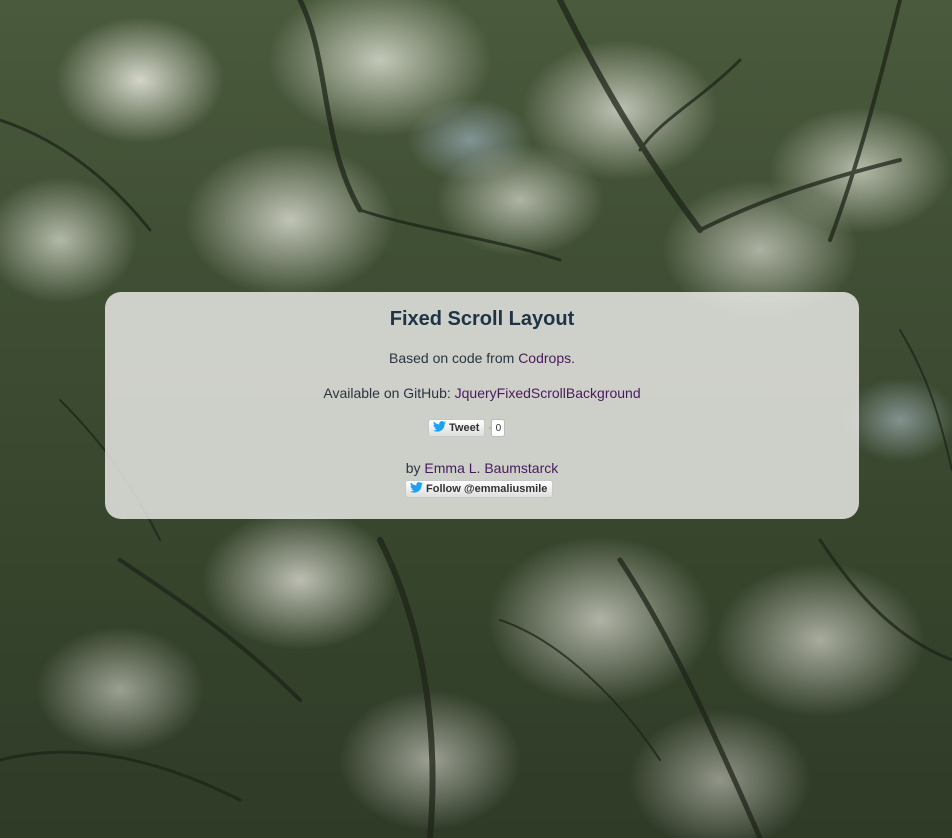  Describe the element at coordinates (482, 319) in the screenshot. I see `page-title: Fixed Scroll Layout` at that location.